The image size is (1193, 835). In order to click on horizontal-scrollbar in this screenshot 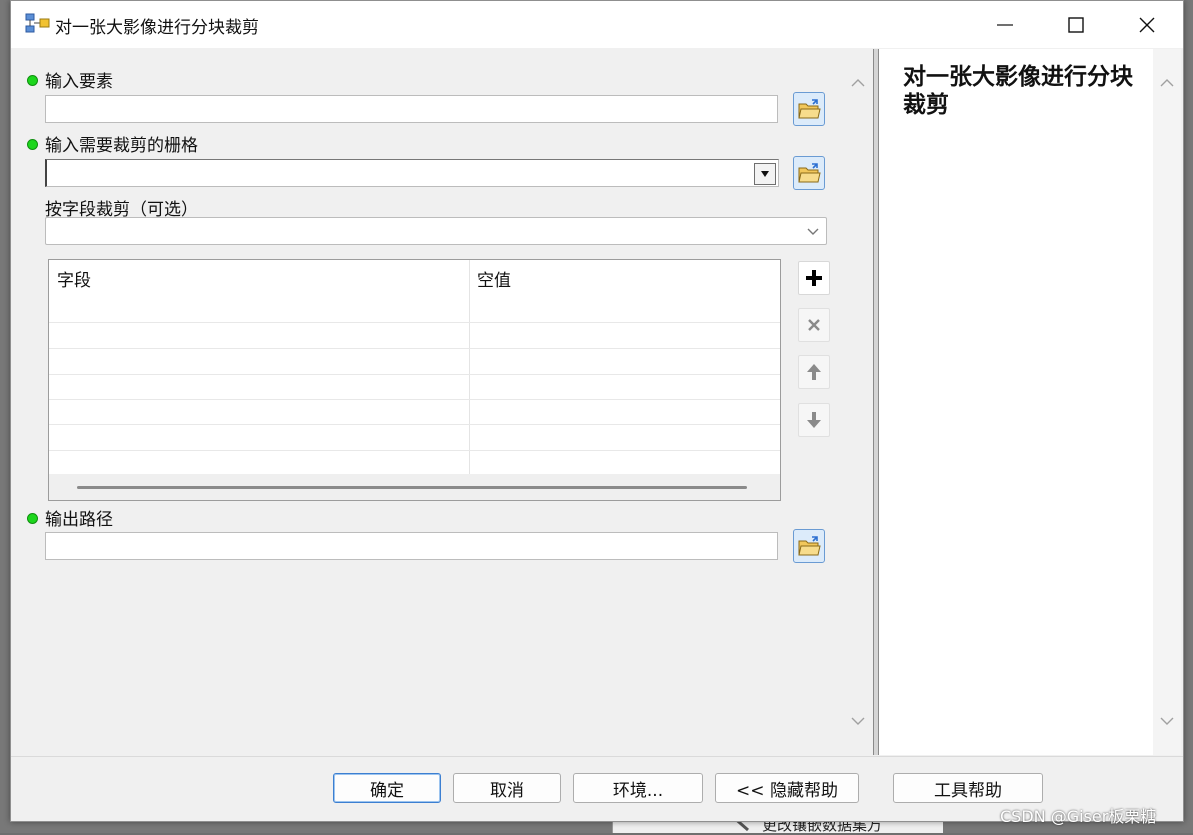, I will do `click(414, 487)`.